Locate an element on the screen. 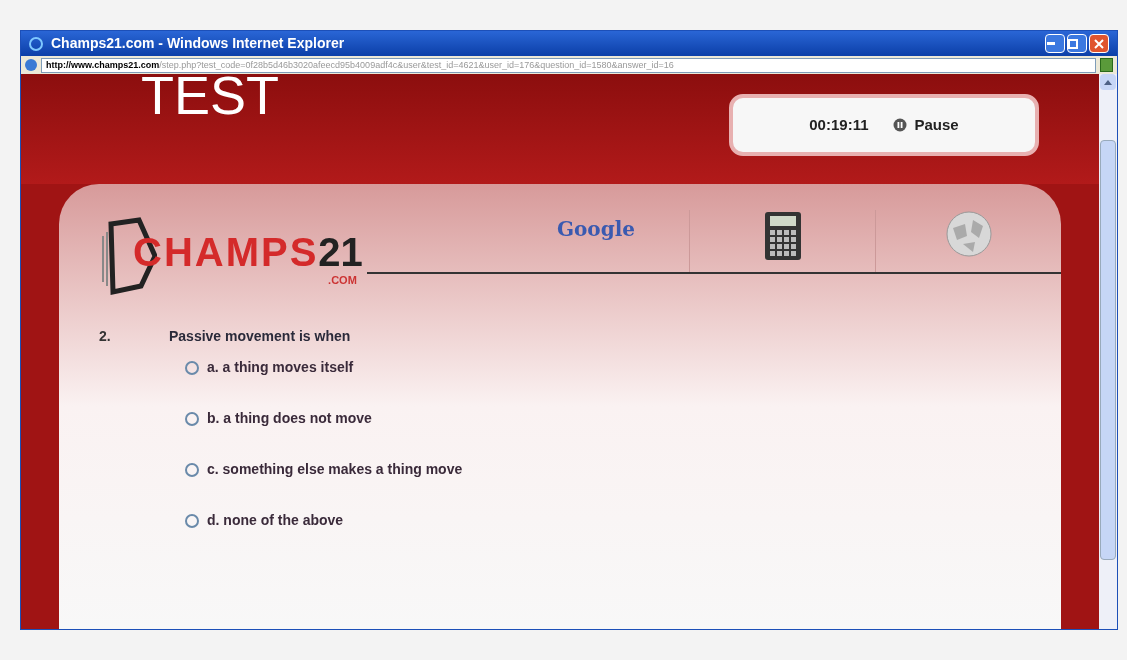  close-icon is located at coordinates (1099, 43).